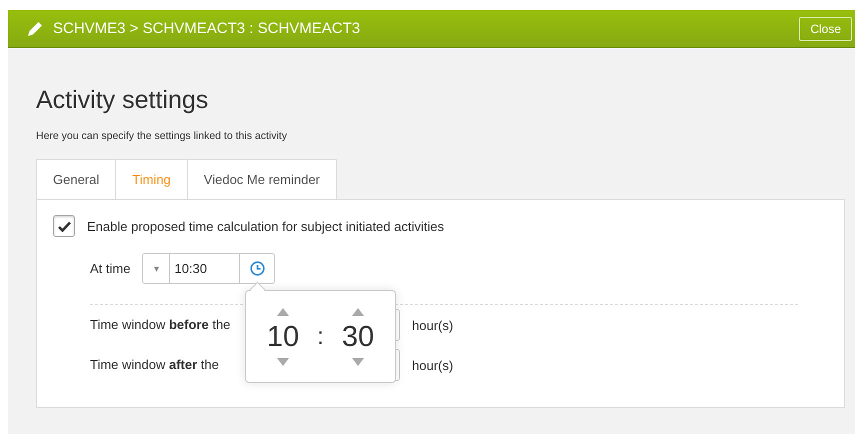 This screenshot has height=434, width=855. I want to click on clock-icon, so click(257, 268).